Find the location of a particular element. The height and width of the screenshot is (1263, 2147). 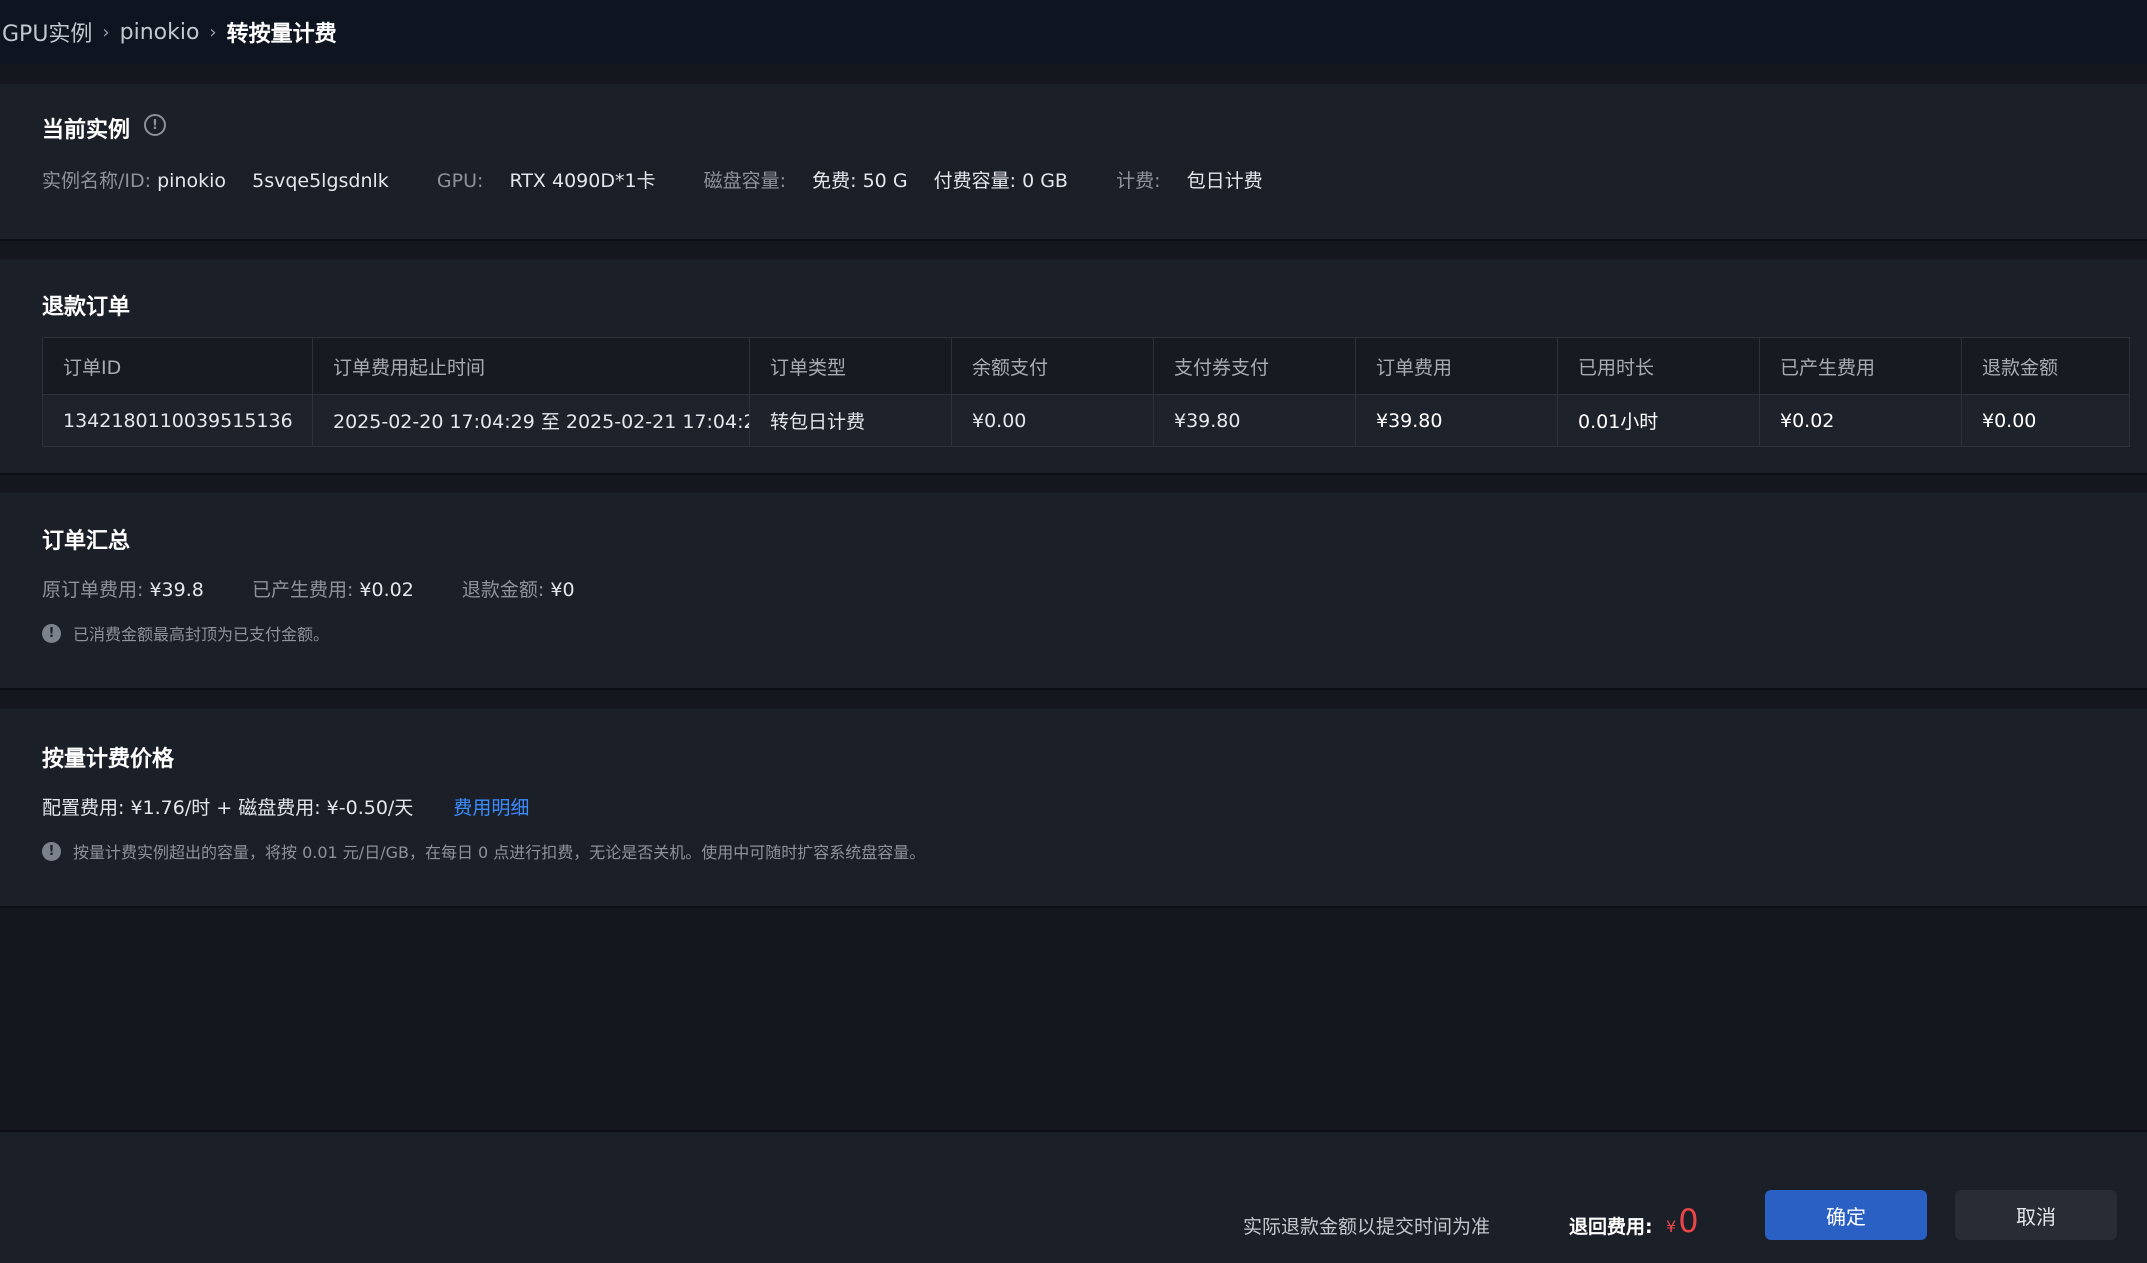

order-type-cell: 转包日计费 is located at coordinates (851, 420).